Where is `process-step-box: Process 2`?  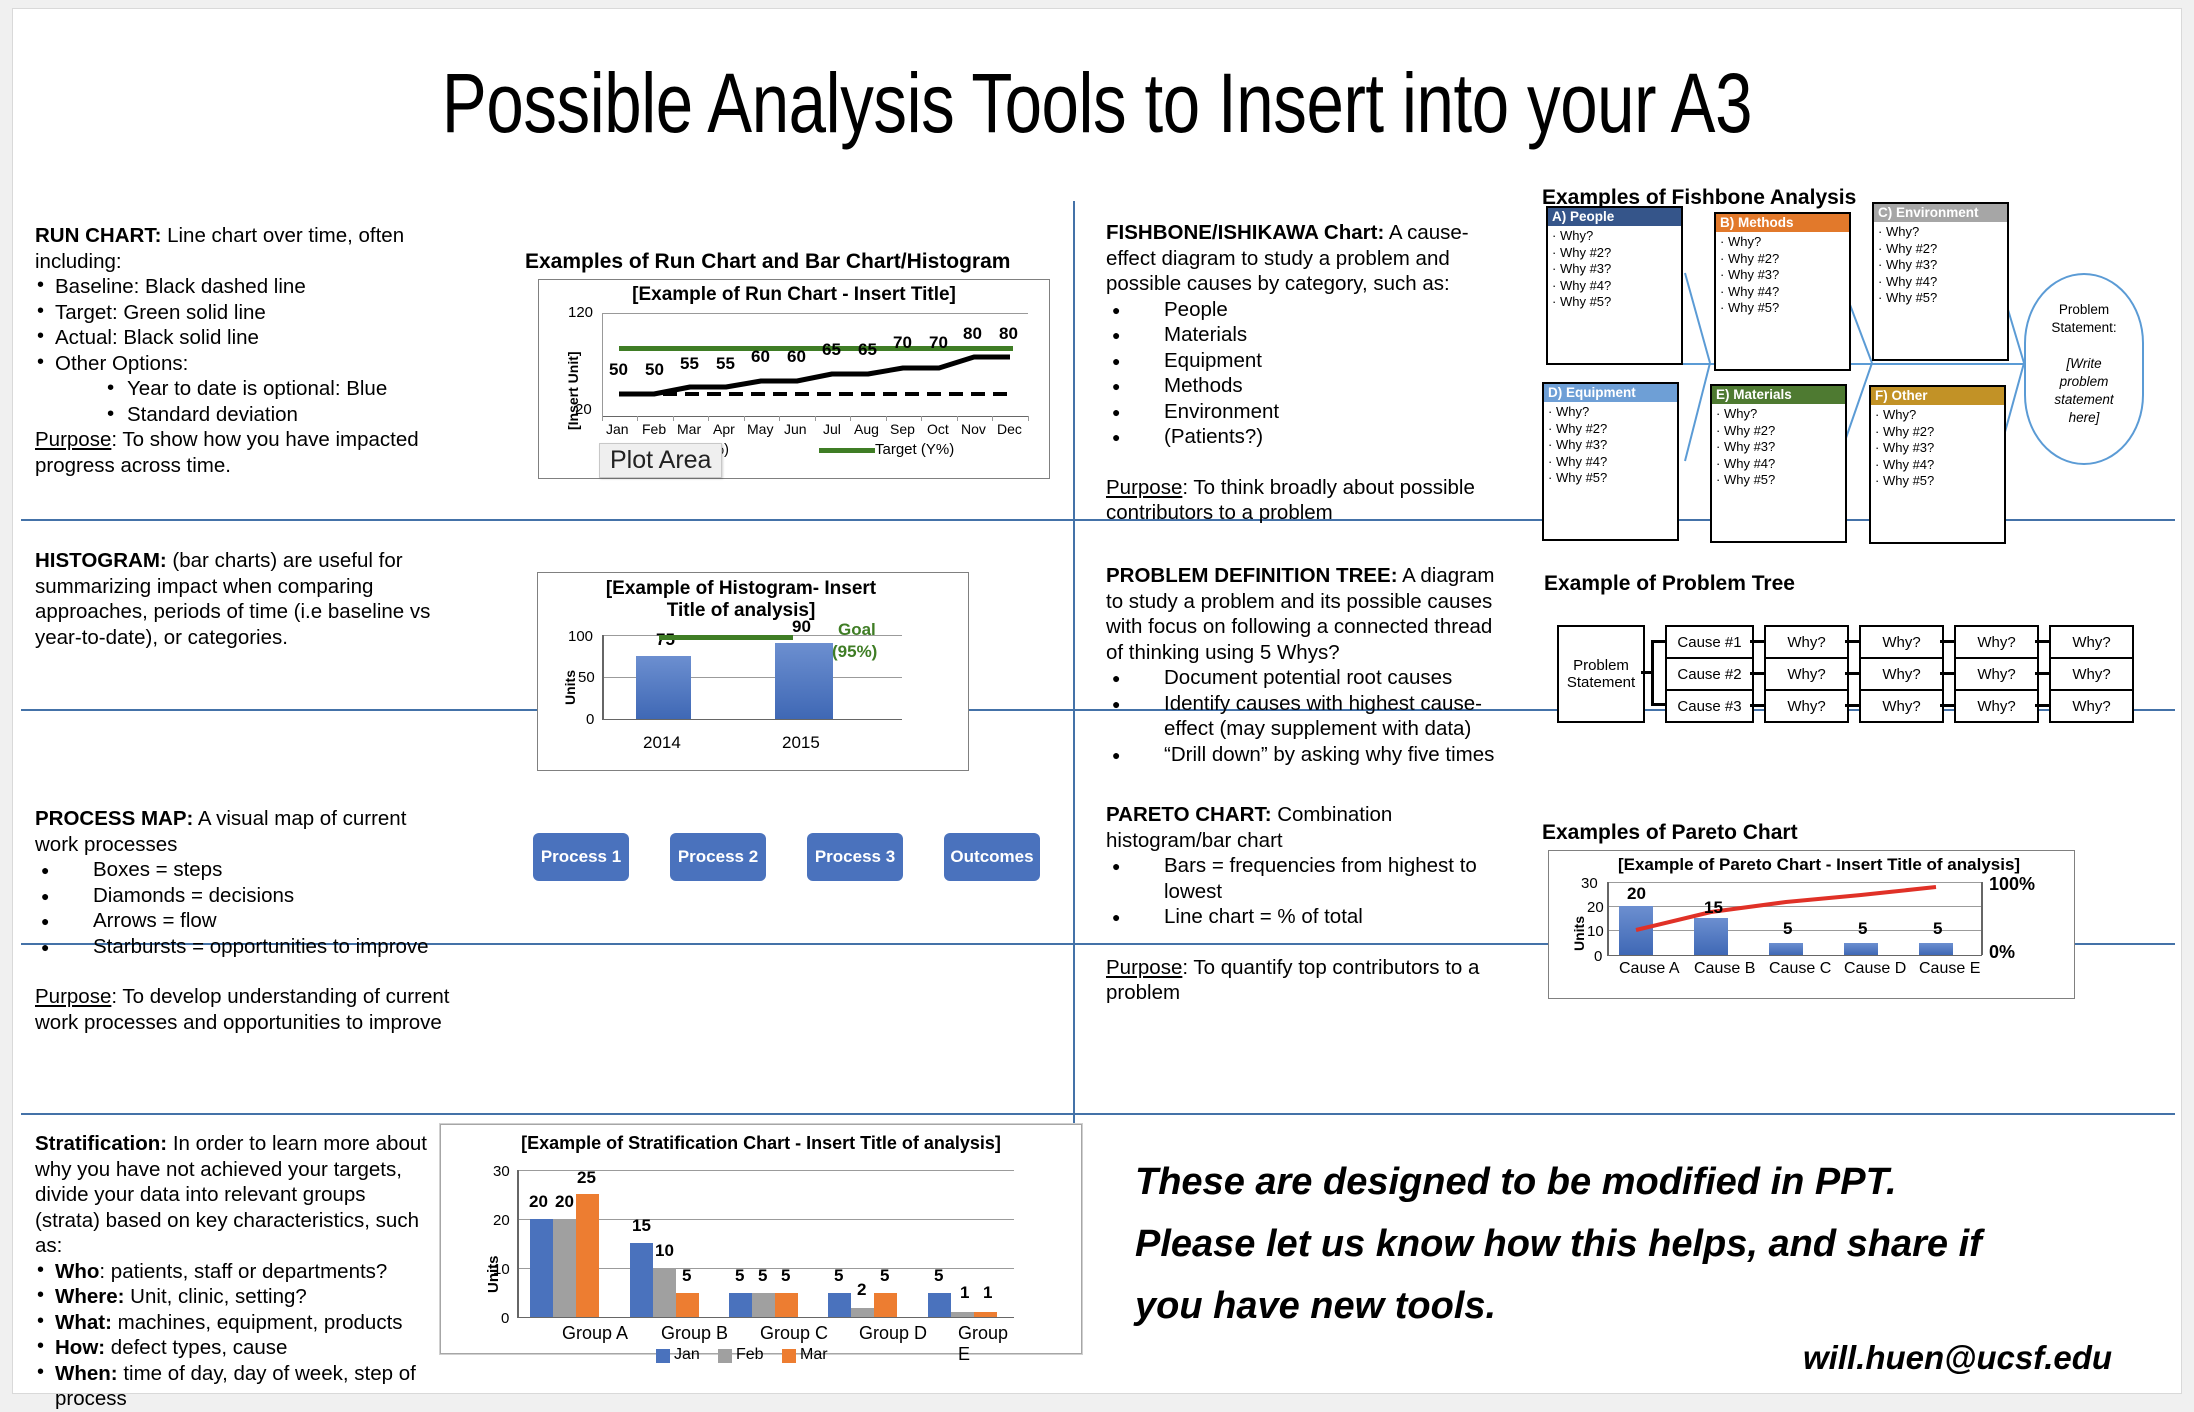
process-step-box: Process 2 is located at coordinates (718, 857).